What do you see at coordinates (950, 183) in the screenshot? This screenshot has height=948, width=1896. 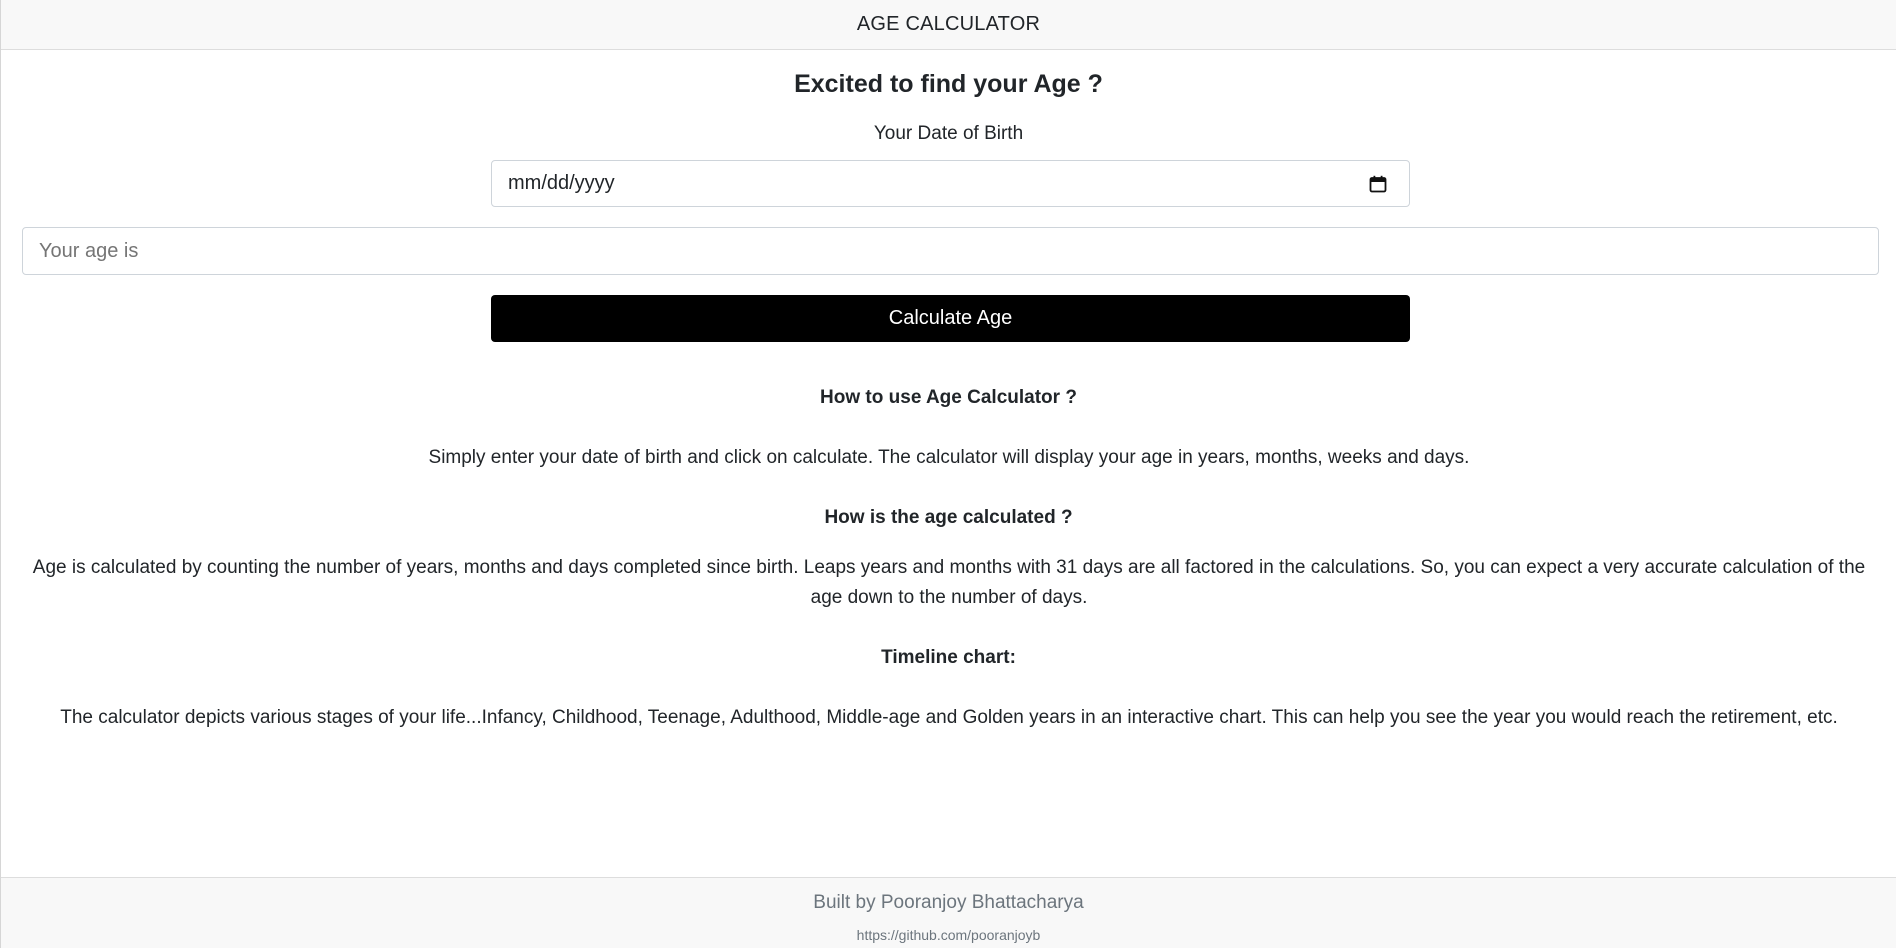 I see `date-of-birth-input: mm/dd/yyyy` at bounding box center [950, 183].